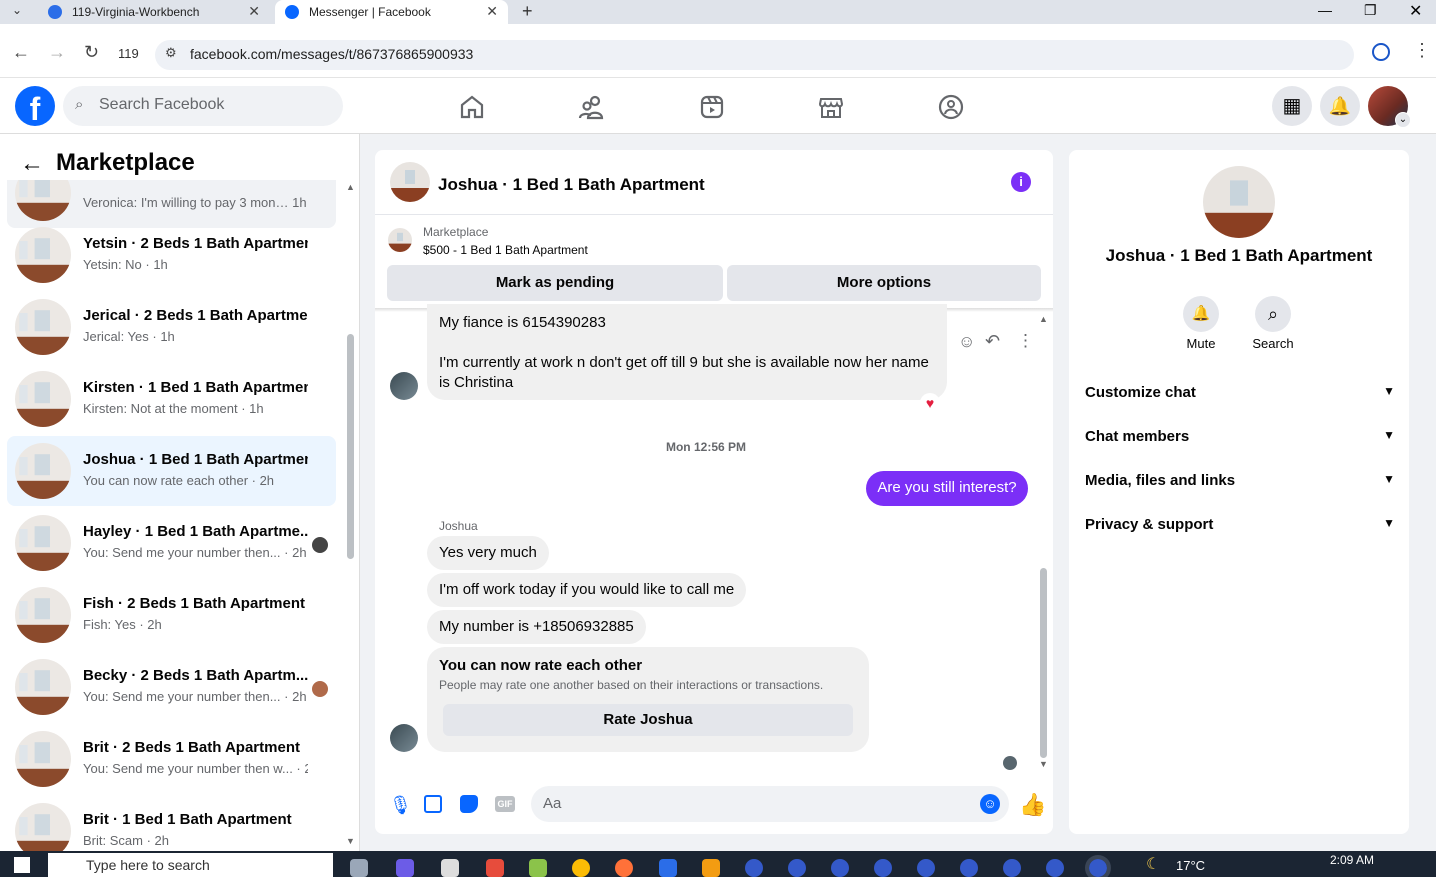  Describe the element at coordinates (951, 107) in the screenshot. I see `groups-icon` at that location.